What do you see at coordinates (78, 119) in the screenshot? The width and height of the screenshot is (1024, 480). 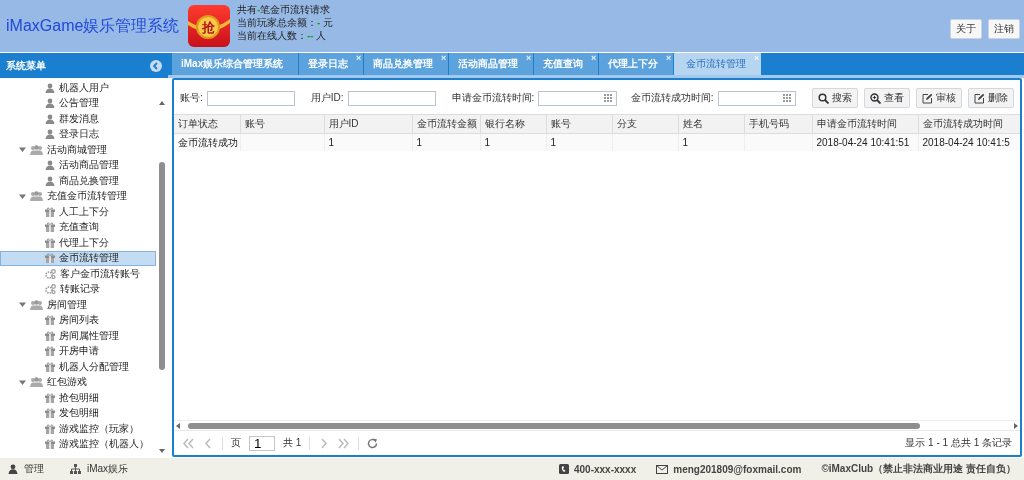 I see `menu-item: 群发消息` at bounding box center [78, 119].